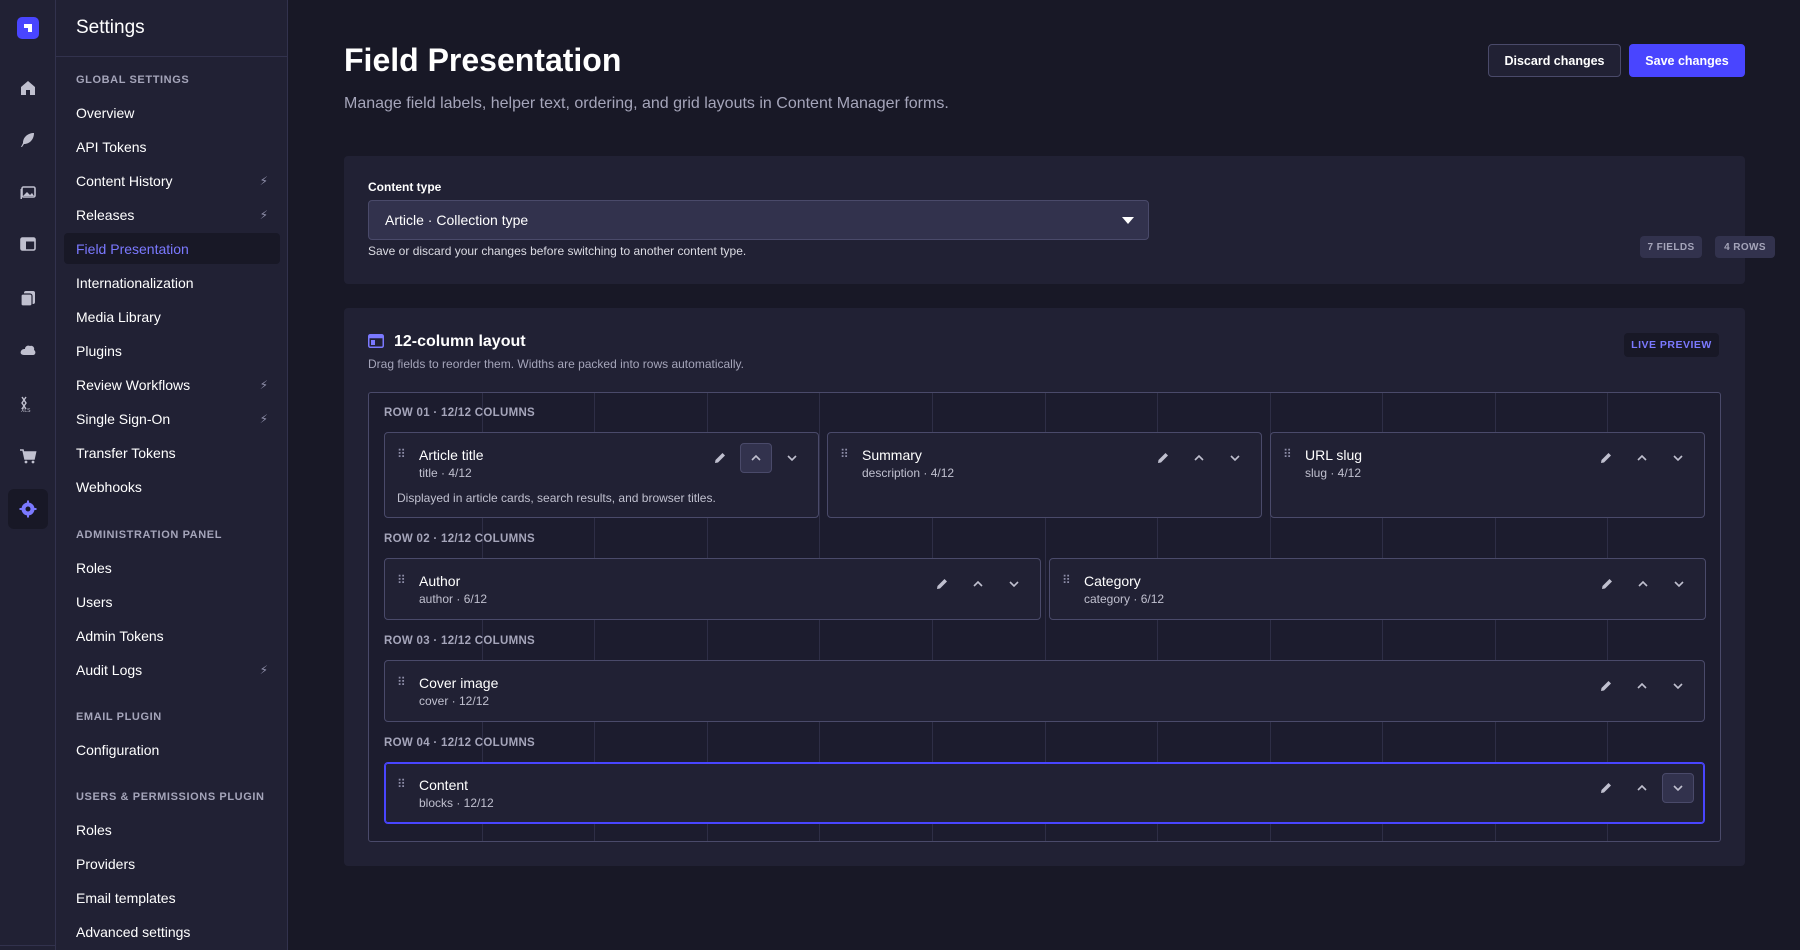 This screenshot has width=1800, height=950. What do you see at coordinates (172, 669) in the screenshot?
I see `sidebar-item-audit-logs: Audit Logs ⚡` at bounding box center [172, 669].